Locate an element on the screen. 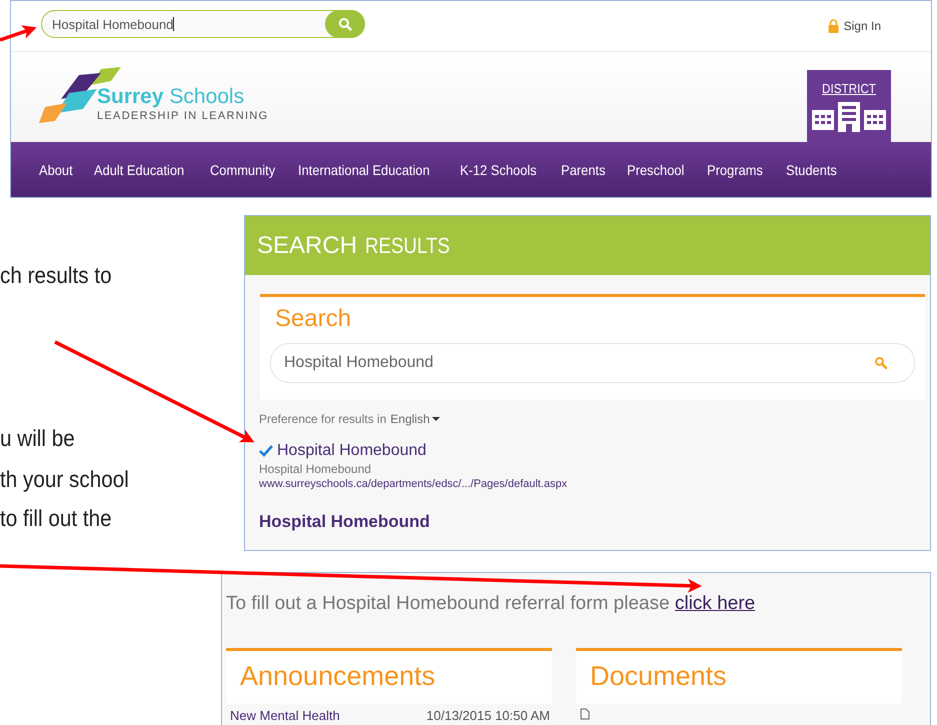 The width and height of the screenshot is (937, 725). nav-link: Programs is located at coordinates (735, 170).